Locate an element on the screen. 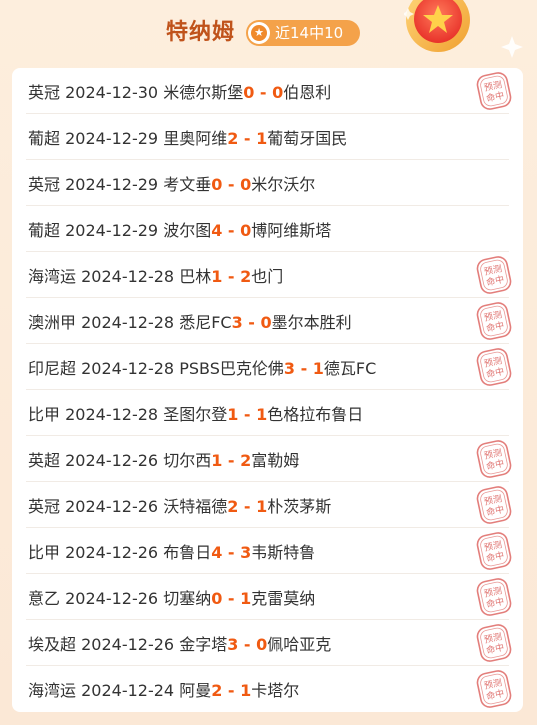 The height and width of the screenshot is (725, 537). record-label: 近14中10 is located at coordinates (309, 33).